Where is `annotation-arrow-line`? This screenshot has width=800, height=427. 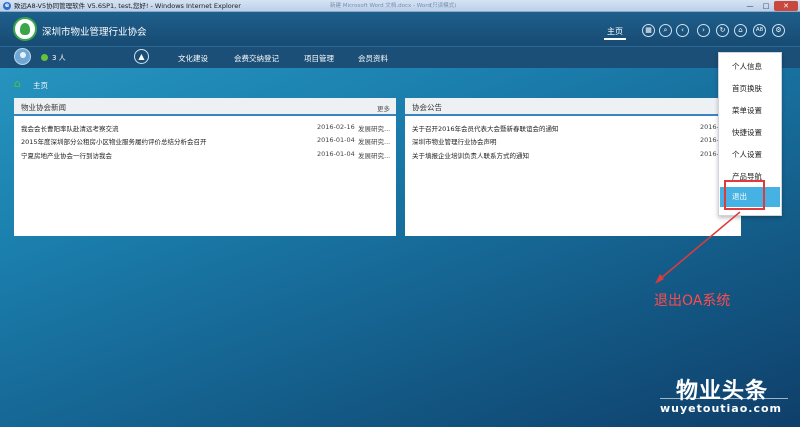 annotation-arrow-line is located at coordinates (700, 245).